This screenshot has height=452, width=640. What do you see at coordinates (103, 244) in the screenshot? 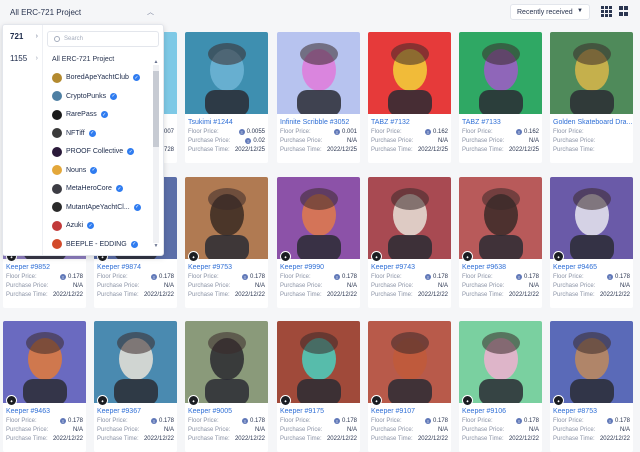
I see `dropdown-item: BEEPLE - EDDING ✓` at bounding box center [103, 244].